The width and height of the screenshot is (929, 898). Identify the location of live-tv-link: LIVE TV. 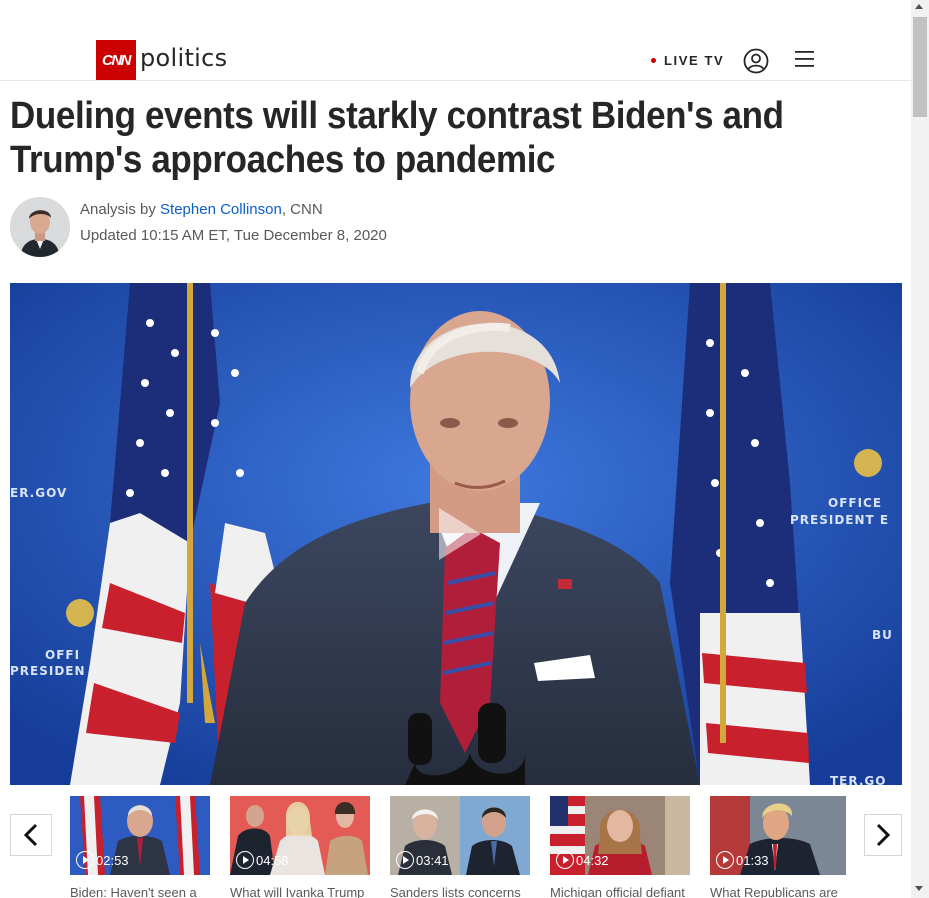
(687, 60).